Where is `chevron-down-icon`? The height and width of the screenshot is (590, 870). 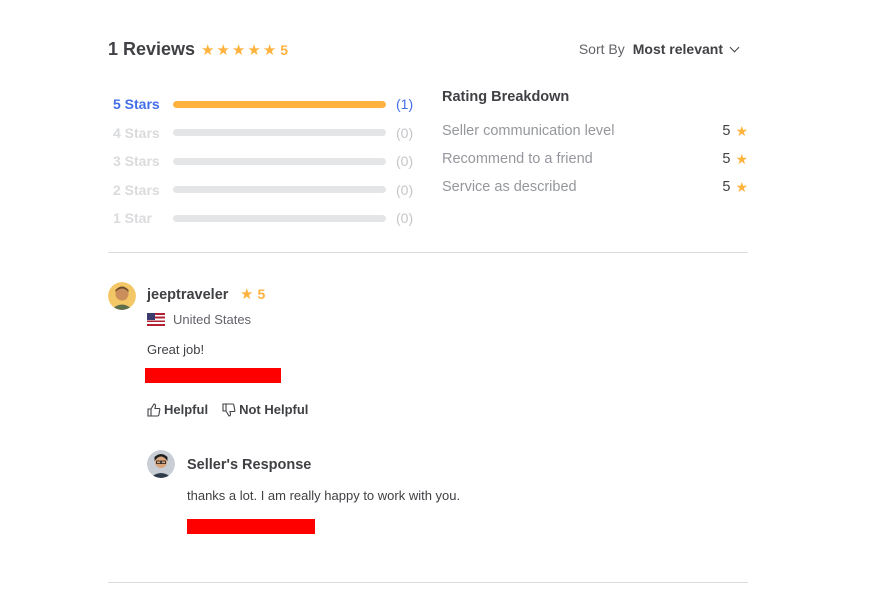
chevron-down-icon is located at coordinates (734, 47).